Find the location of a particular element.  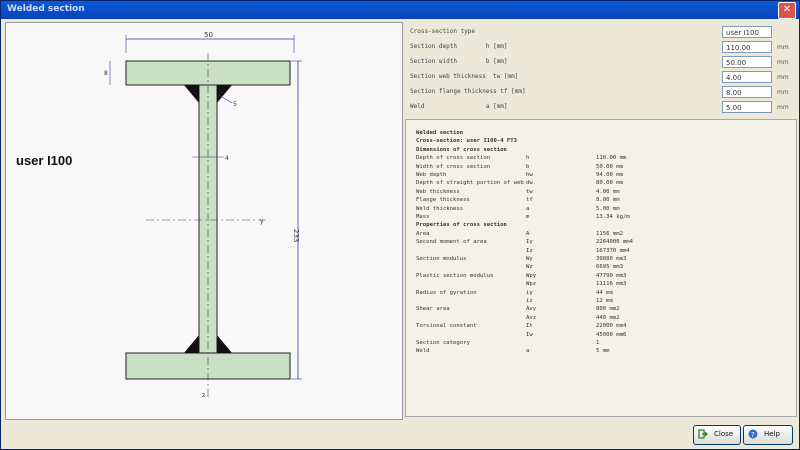

web-thickness-input: 4.00 is located at coordinates (747, 77).